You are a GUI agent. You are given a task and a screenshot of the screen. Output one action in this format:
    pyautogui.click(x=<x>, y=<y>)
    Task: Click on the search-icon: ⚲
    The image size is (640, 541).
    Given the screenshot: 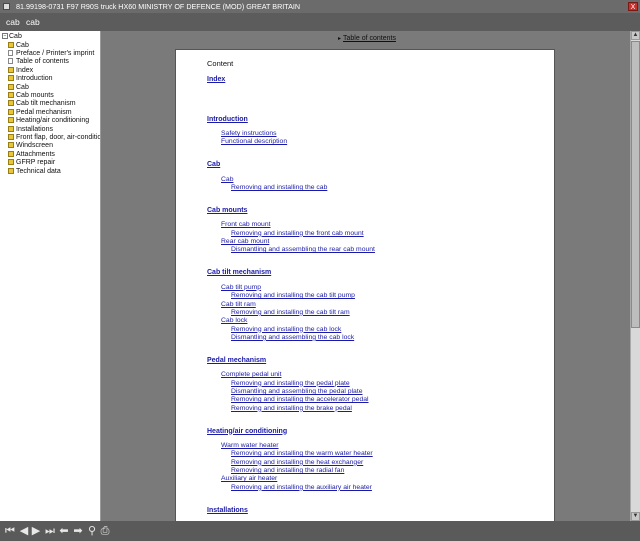 What is the action you would take?
    pyautogui.click(x=92, y=531)
    